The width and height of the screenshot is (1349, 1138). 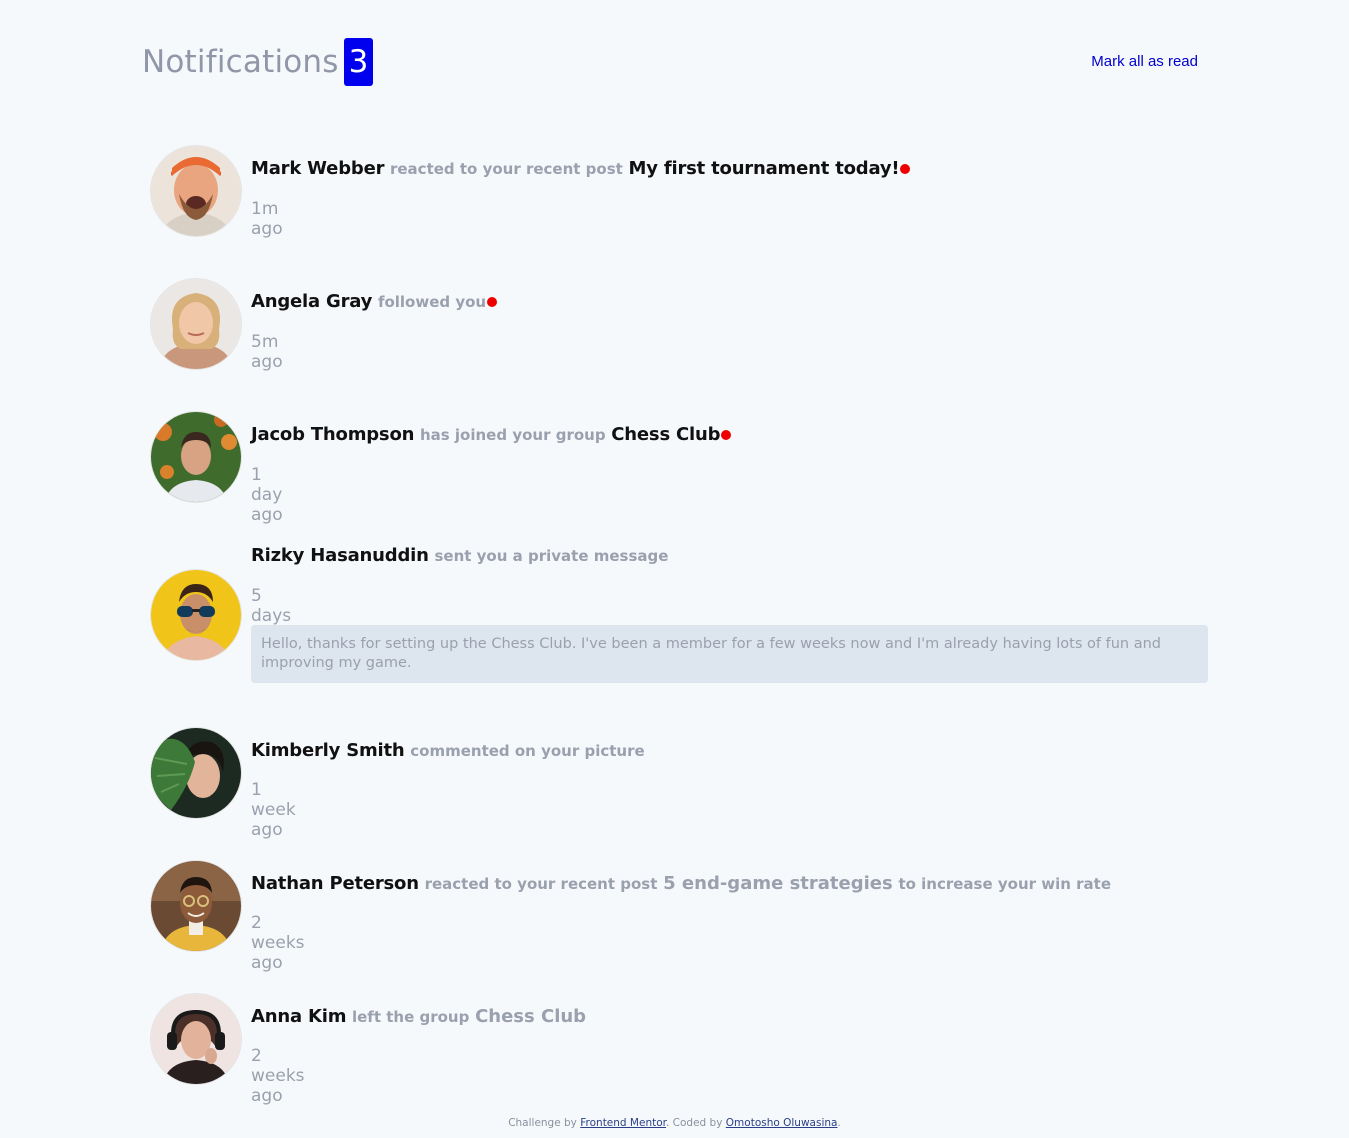 I want to click on user-name: Rizky Hasanuddin, so click(x=340, y=555).